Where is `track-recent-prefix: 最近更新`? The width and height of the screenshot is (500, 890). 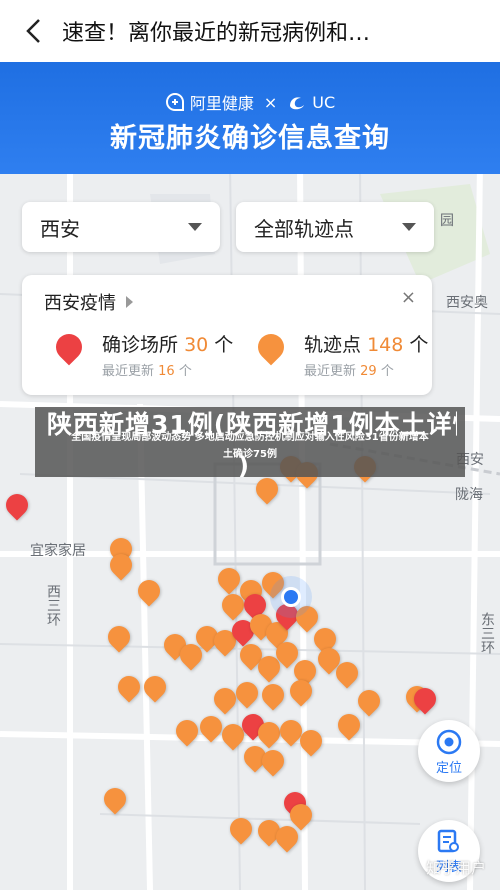
track-recent-prefix: 最近更新 is located at coordinates (330, 371).